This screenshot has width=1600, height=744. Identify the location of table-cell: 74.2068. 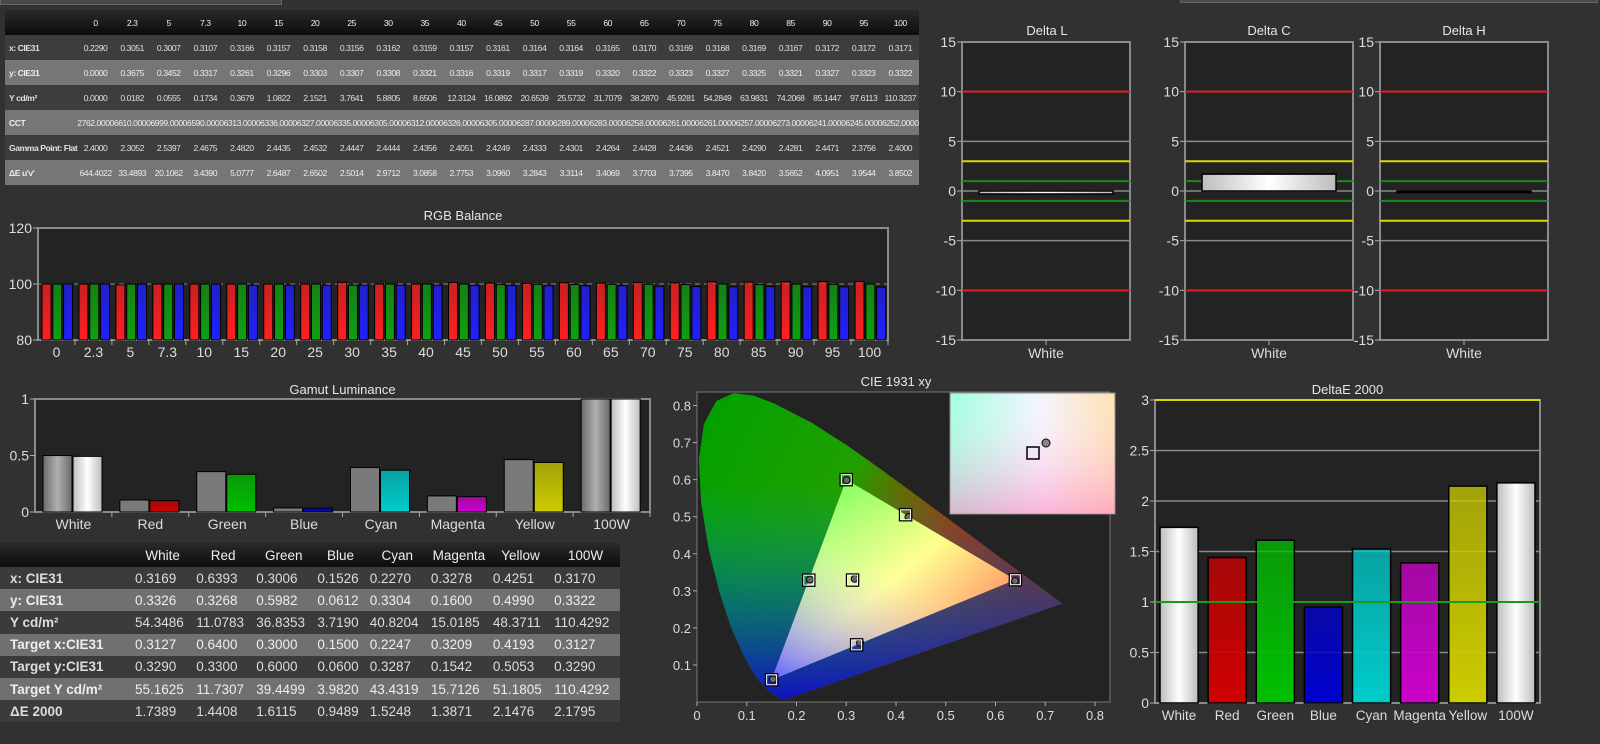
(790, 97).